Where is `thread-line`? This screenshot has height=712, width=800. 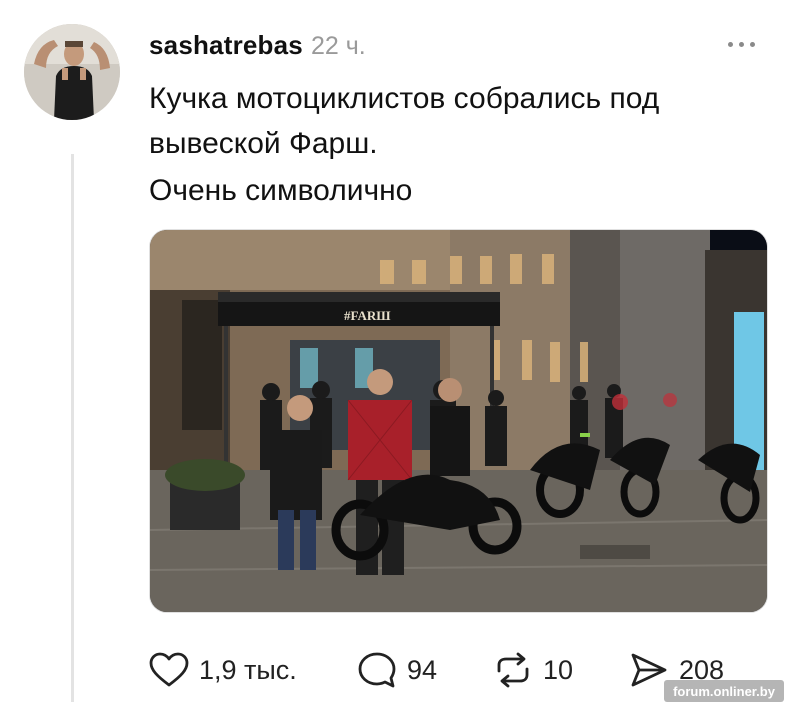 thread-line is located at coordinates (72, 428).